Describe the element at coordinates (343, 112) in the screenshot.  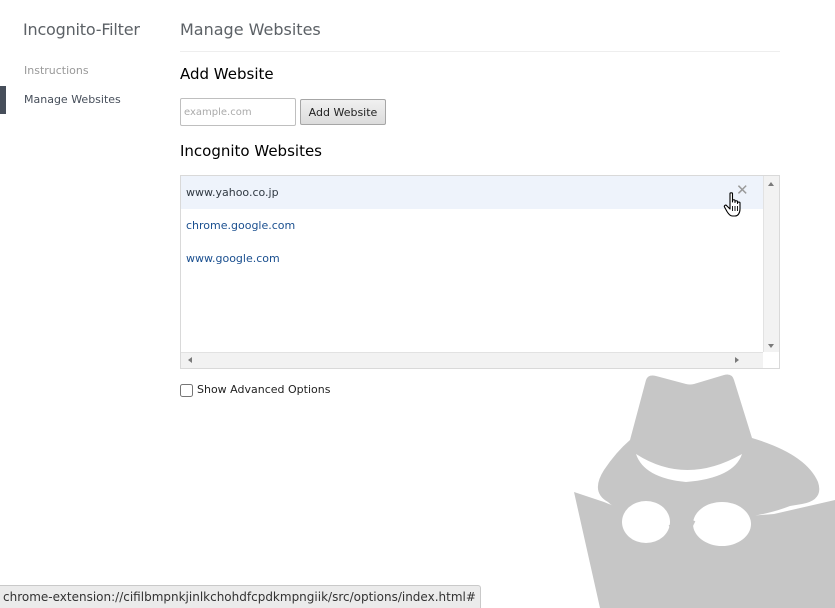
I see `add-website-button: Add Website` at that location.